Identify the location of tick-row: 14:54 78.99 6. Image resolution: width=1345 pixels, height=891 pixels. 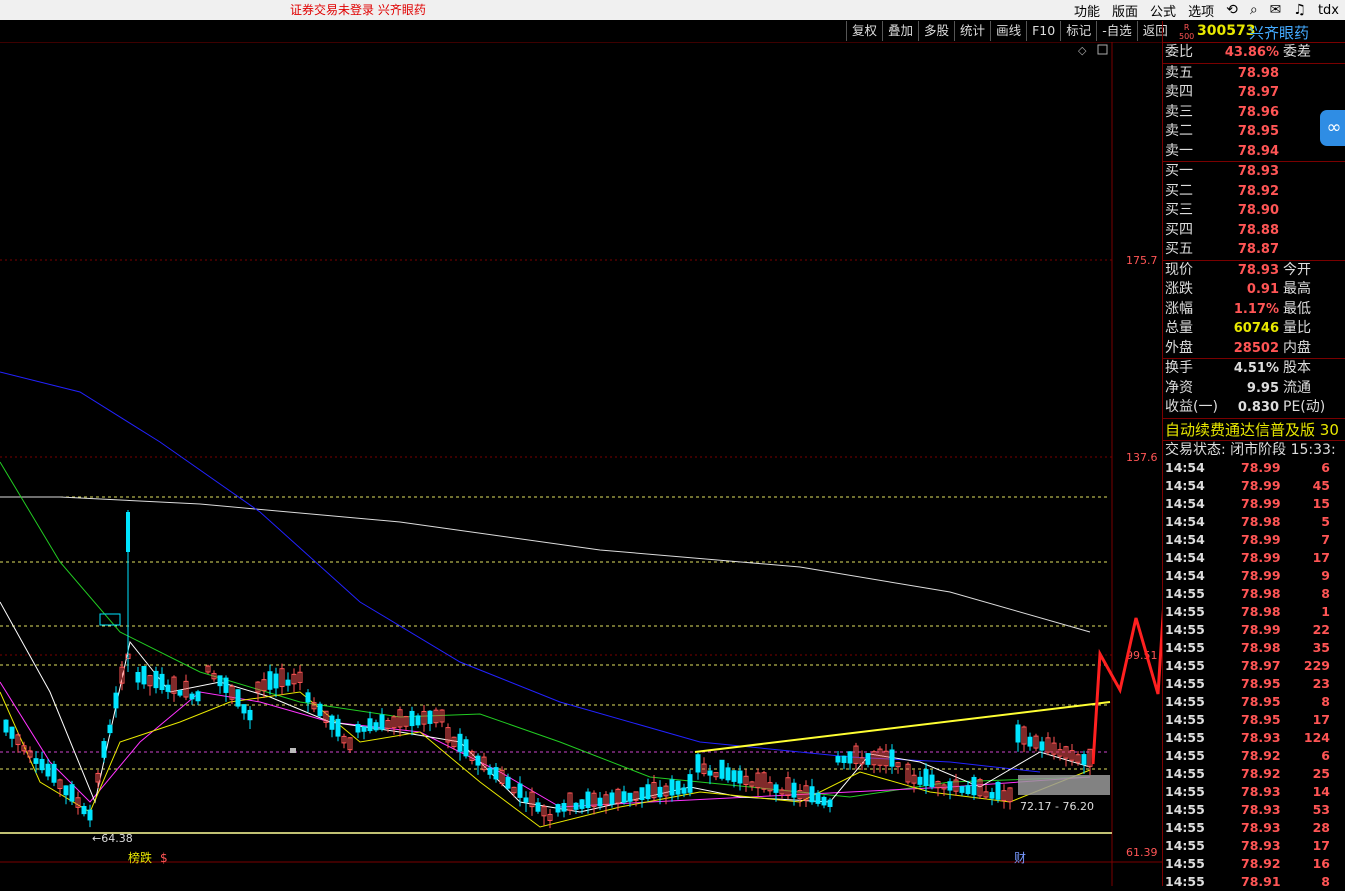
(1247, 467).